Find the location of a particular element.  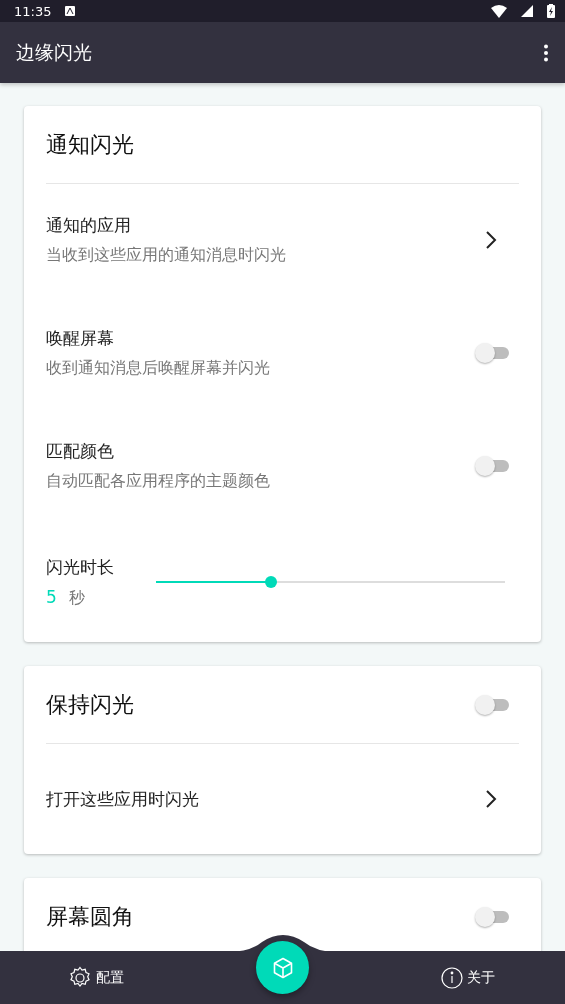

duration-value: 5 is located at coordinates (51, 596).